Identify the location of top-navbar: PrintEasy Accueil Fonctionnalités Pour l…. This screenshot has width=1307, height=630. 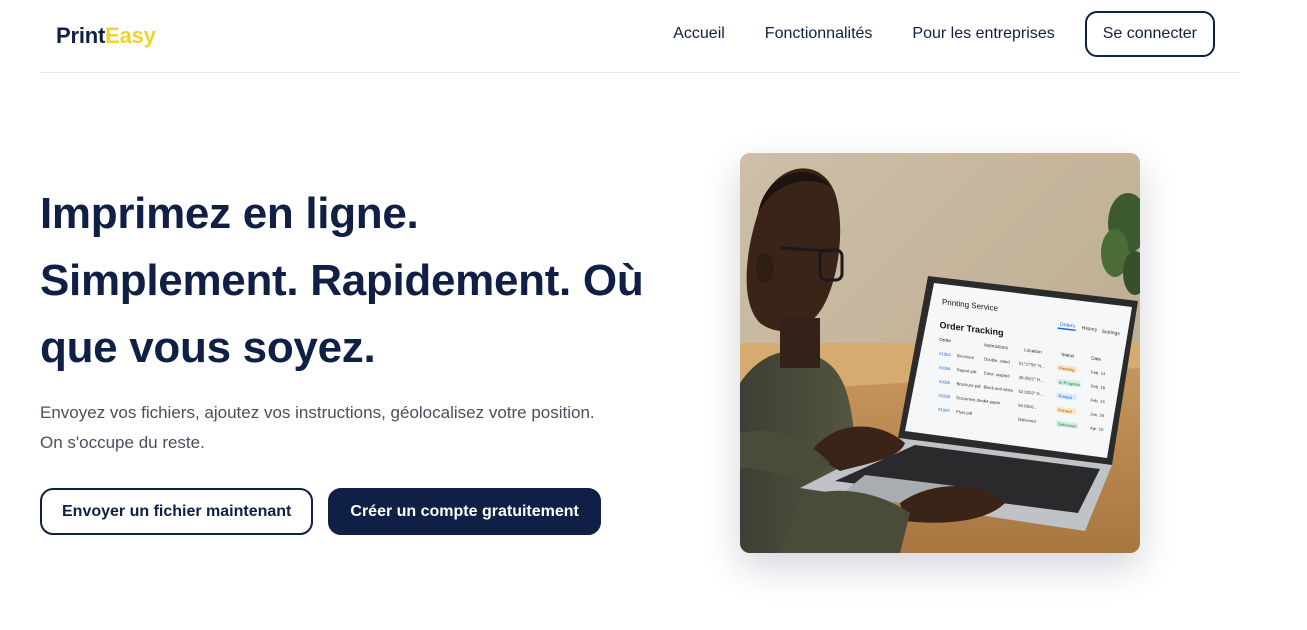
(653, 36).